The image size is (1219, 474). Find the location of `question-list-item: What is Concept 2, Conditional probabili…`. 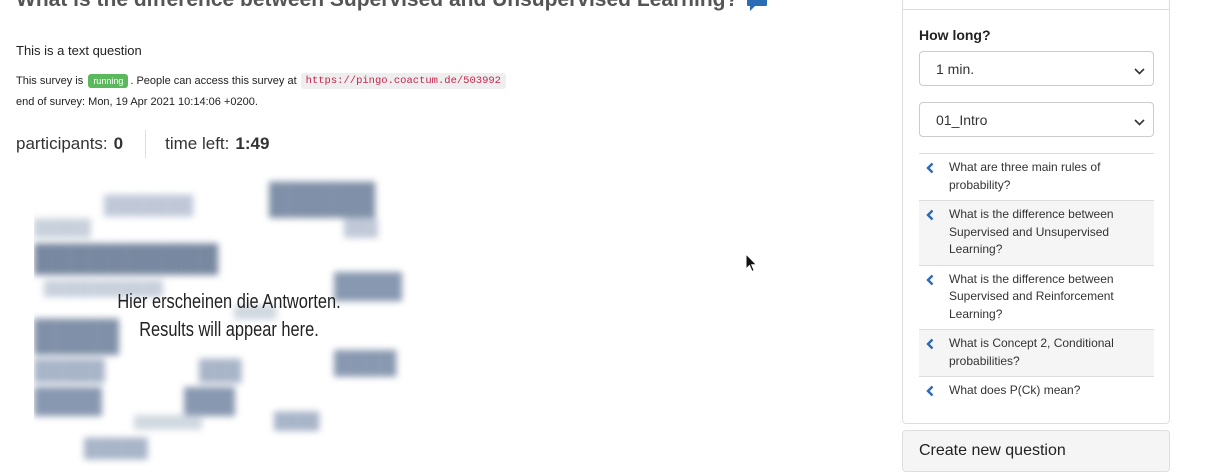

question-list-item: What is Concept 2, Conditional probabili… is located at coordinates (1036, 353).